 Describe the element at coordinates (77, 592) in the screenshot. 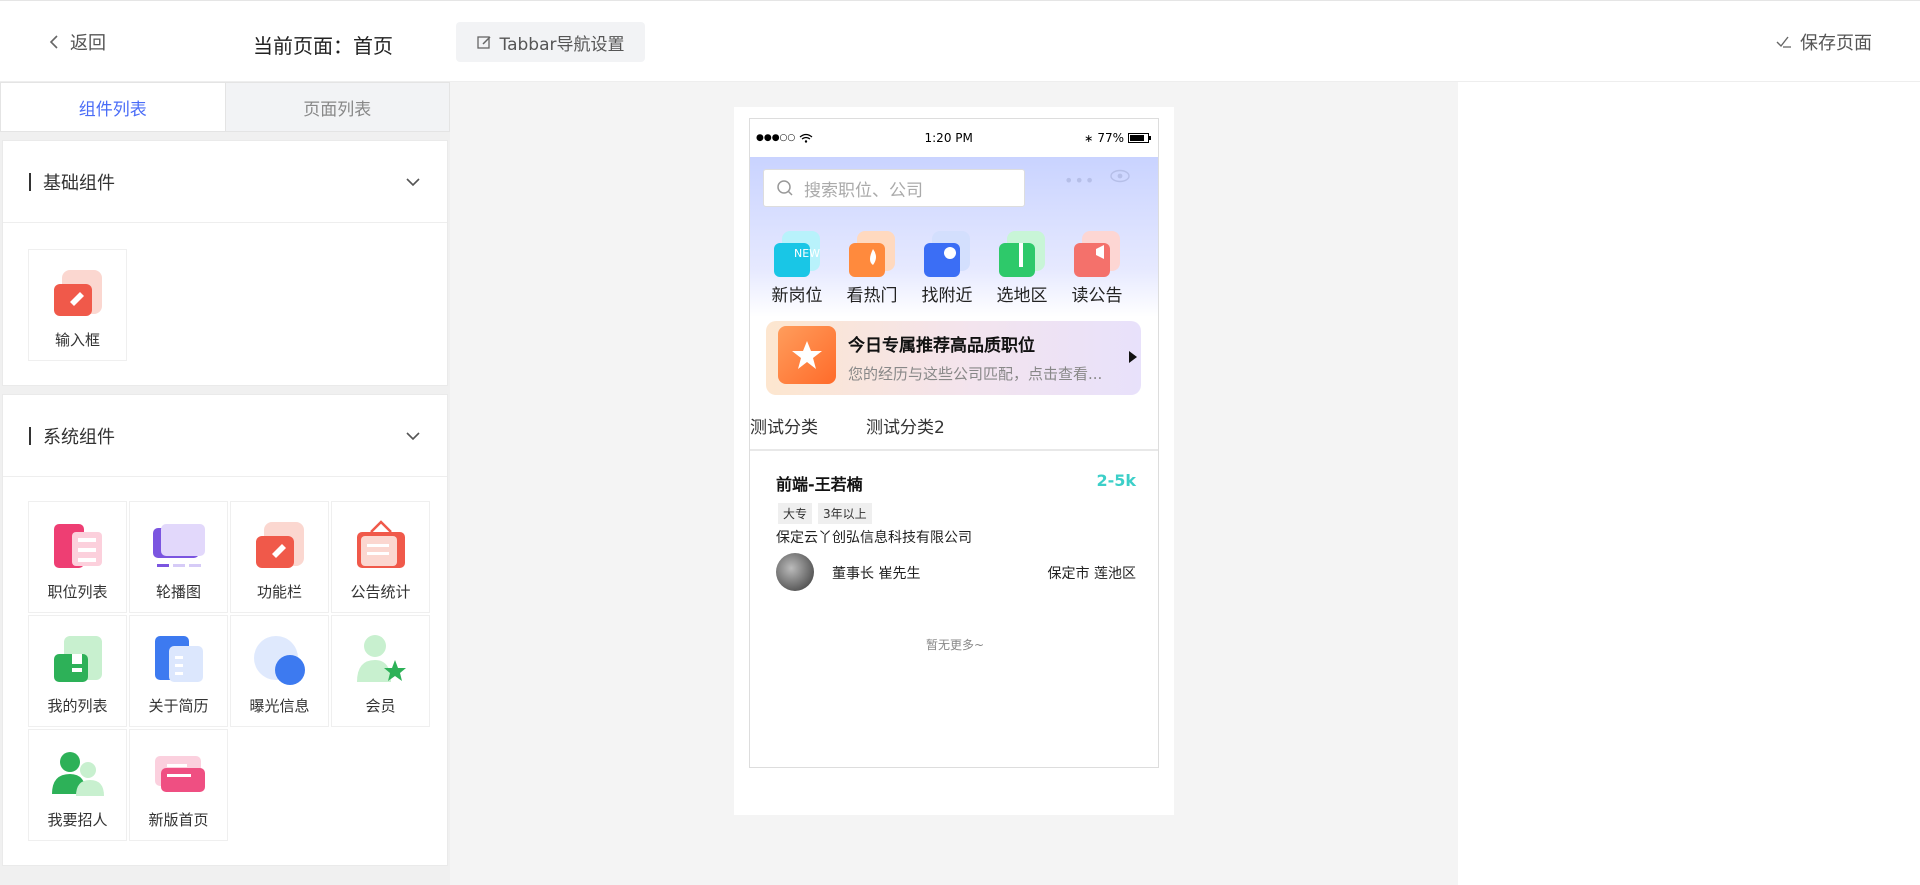

I see `component-label: 职位列表` at that location.